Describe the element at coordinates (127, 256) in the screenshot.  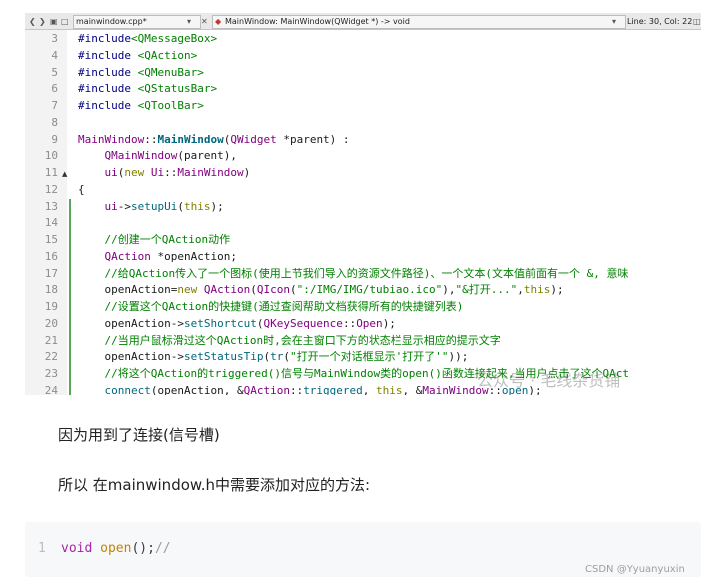
I see `code-token: QAction` at that location.